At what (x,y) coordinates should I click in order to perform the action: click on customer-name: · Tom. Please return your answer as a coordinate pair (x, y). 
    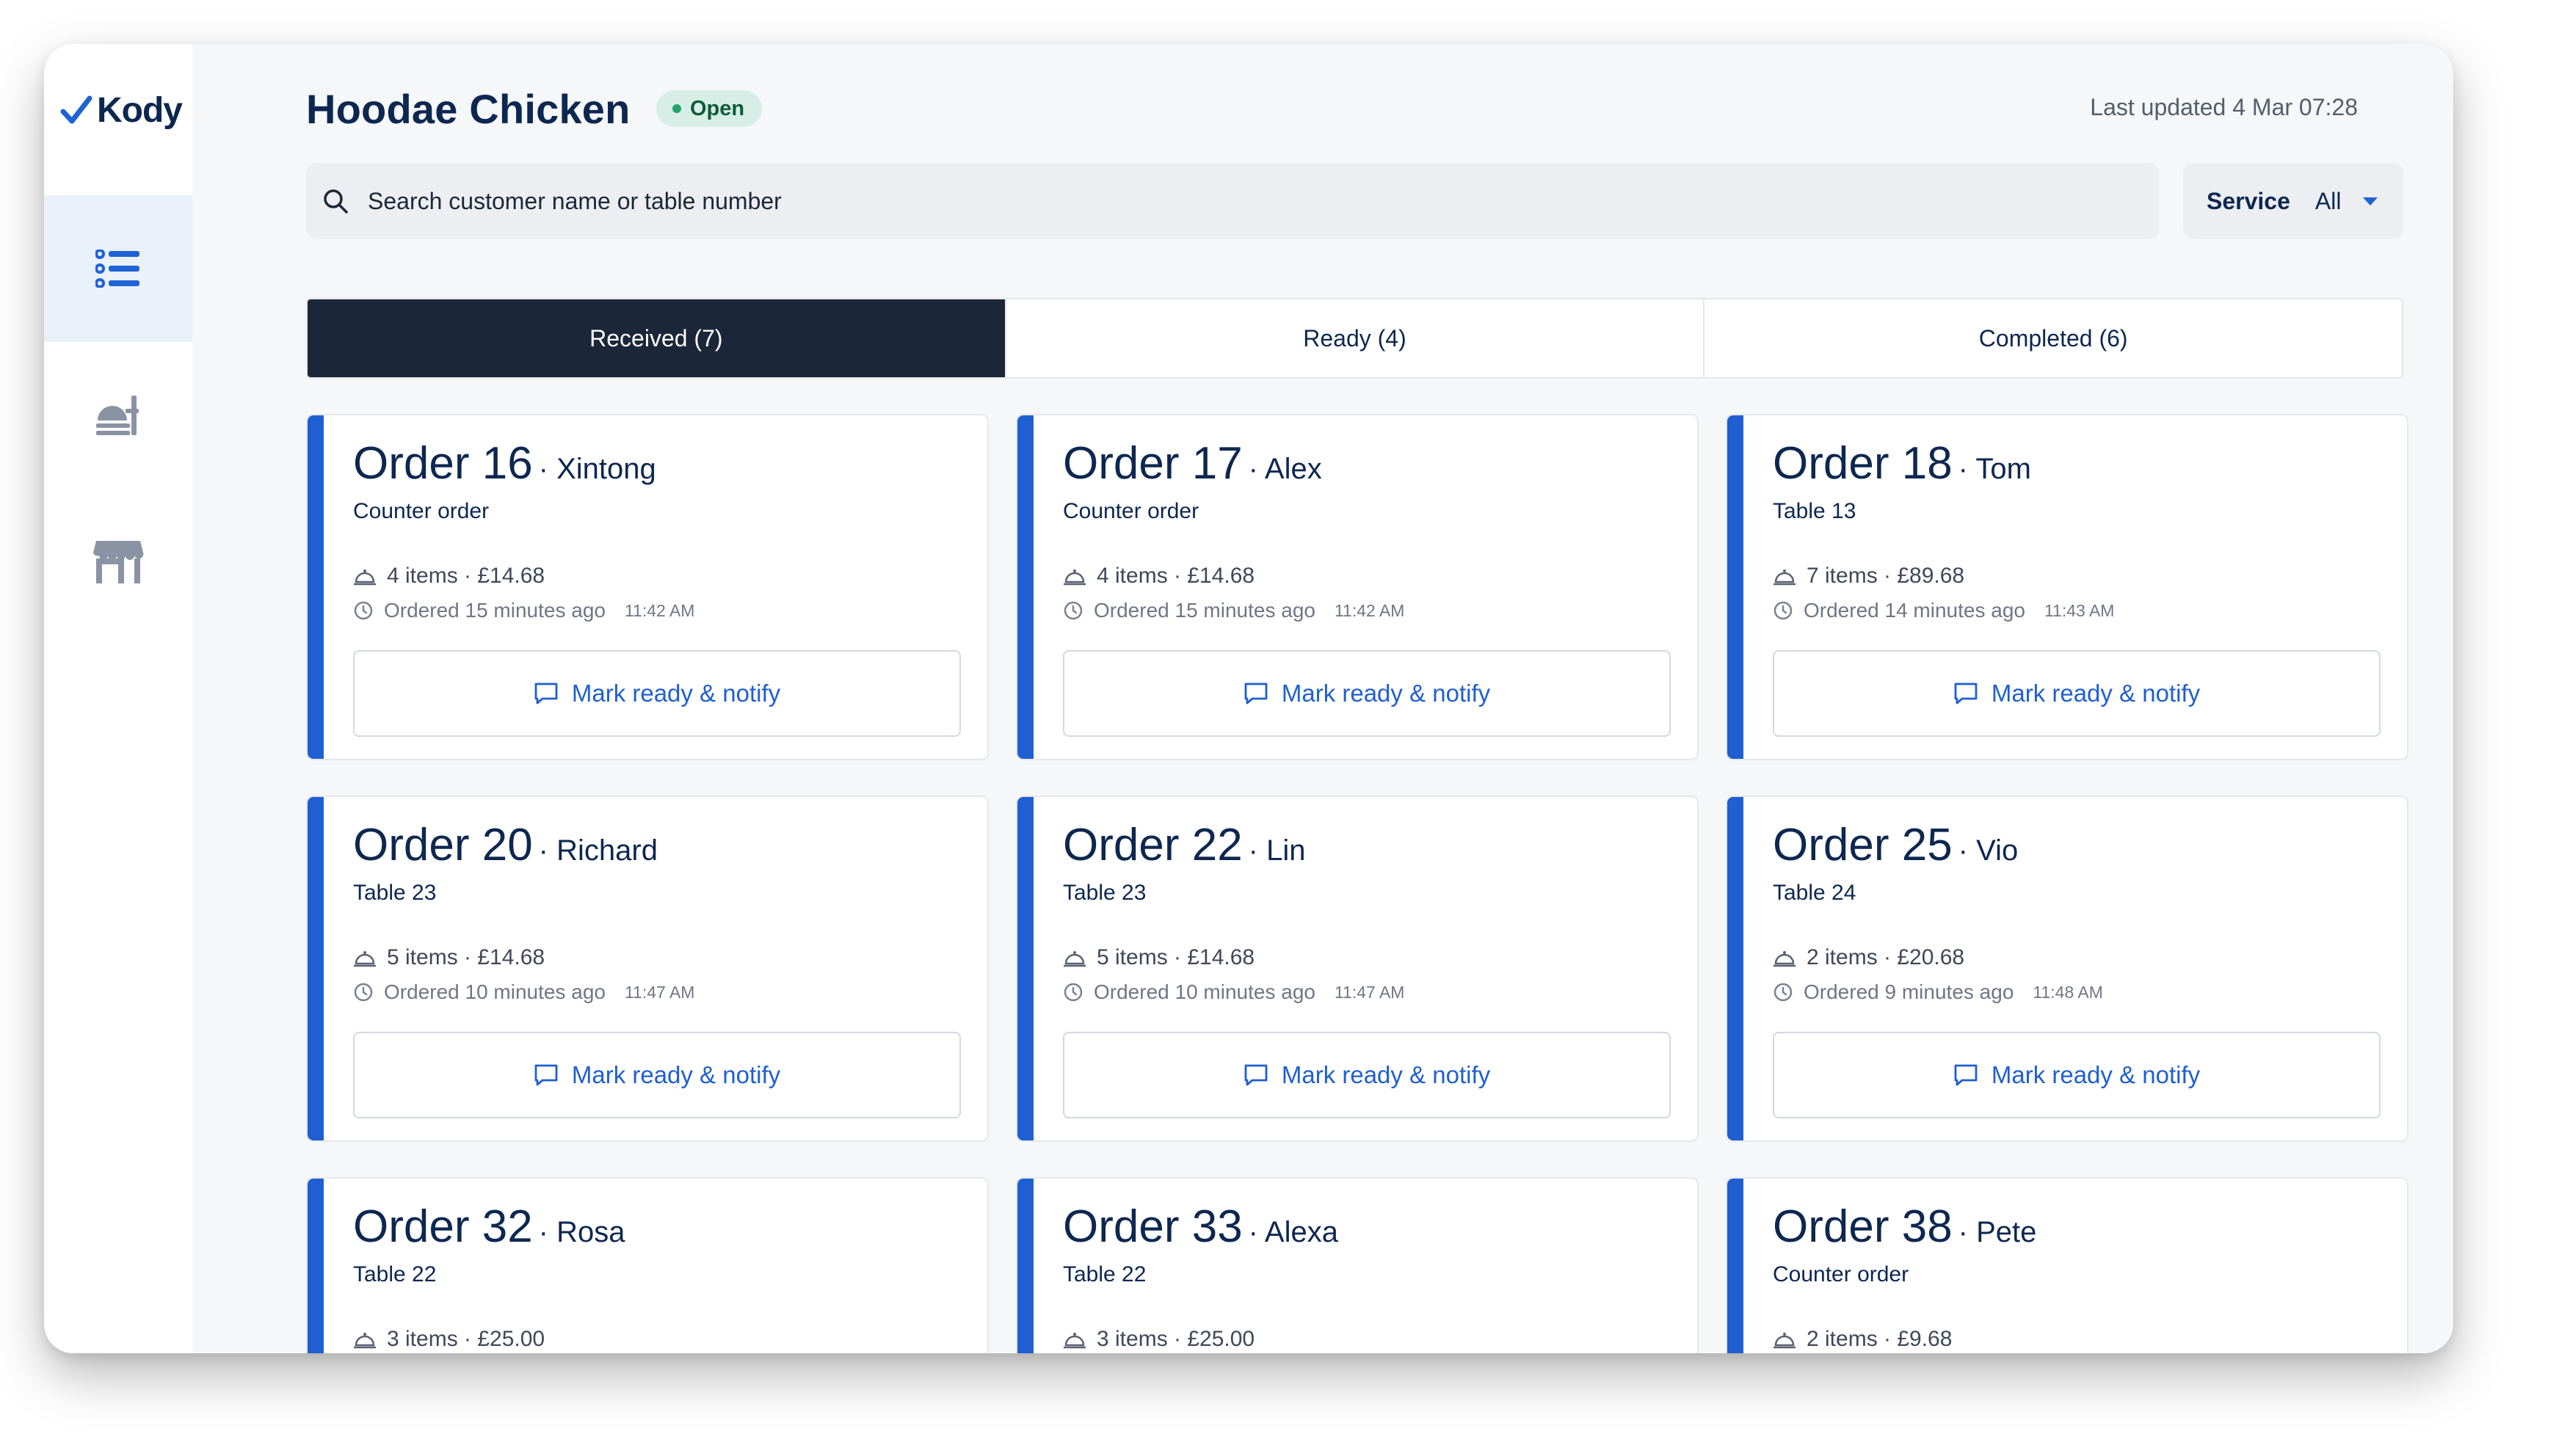
    Looking at the image, I should click on (1994, 469).